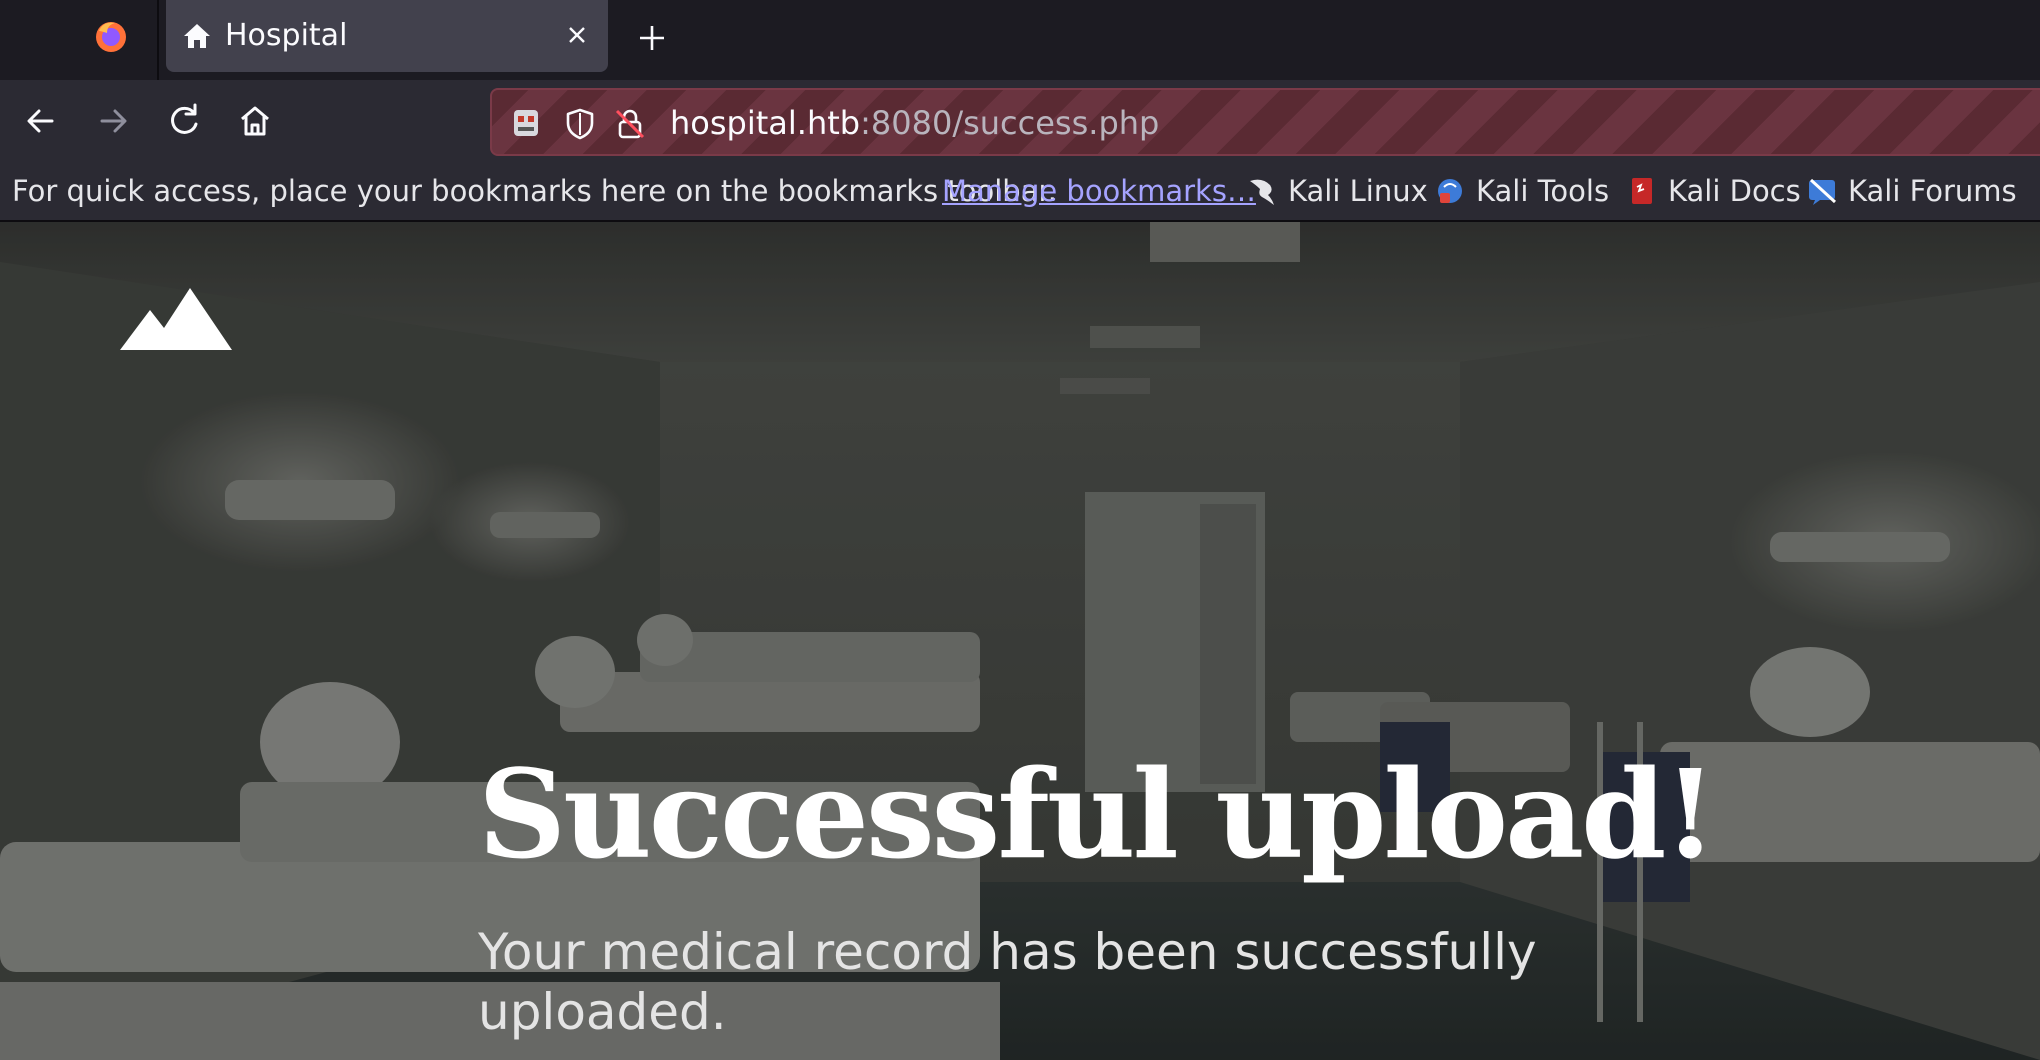 Image resolution: width=2040 pixels, height=1060 pixels. Describe the element at coordinates (113, 121) in the screenshot. I see `forward-icon` at that location.